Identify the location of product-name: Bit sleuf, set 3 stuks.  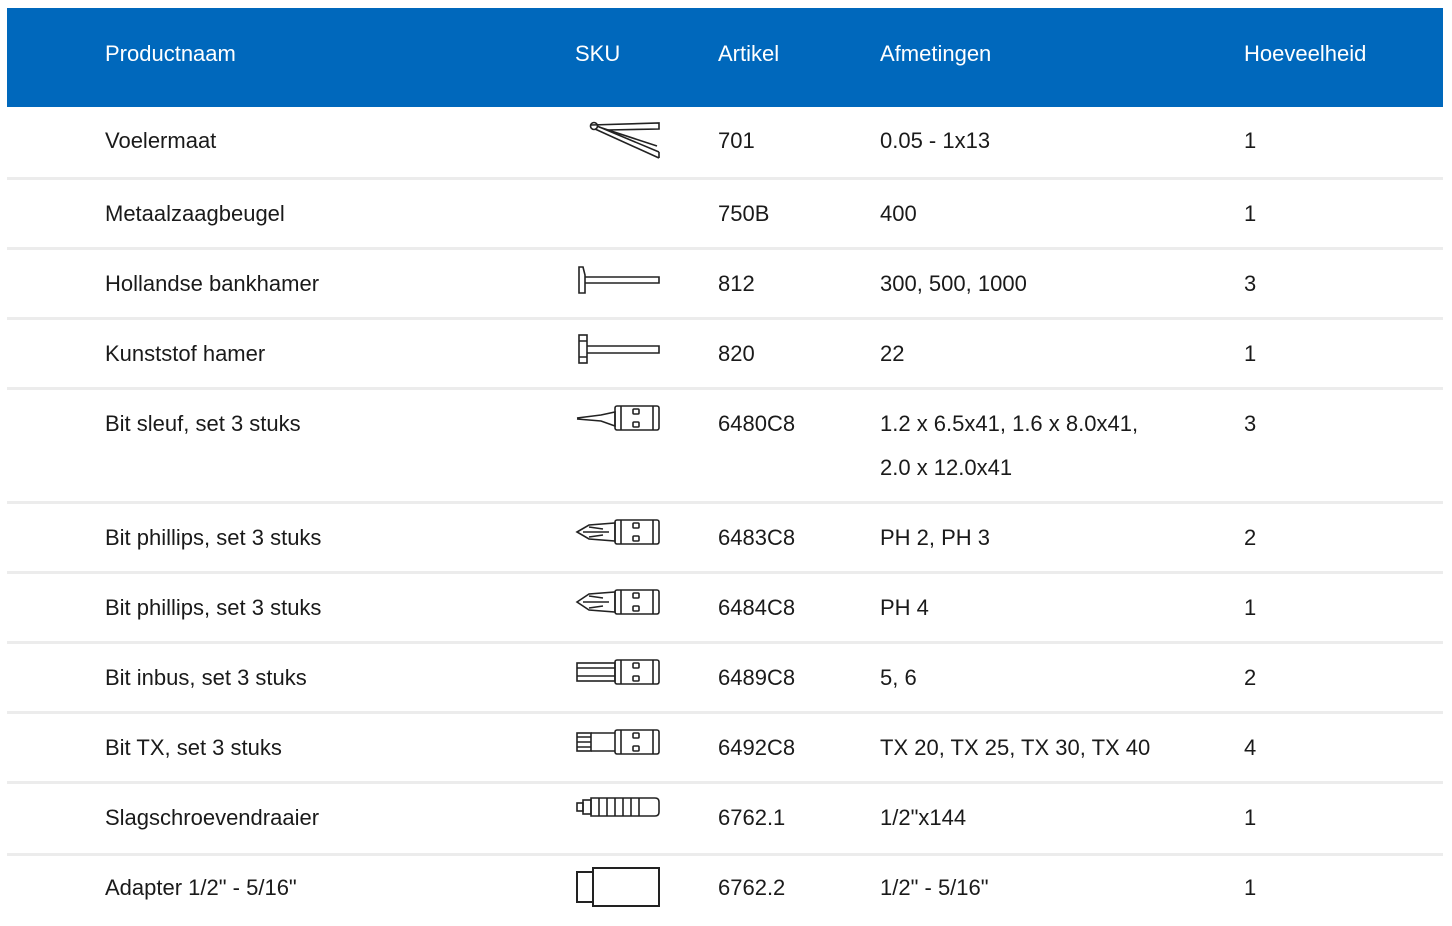
(203, 423).